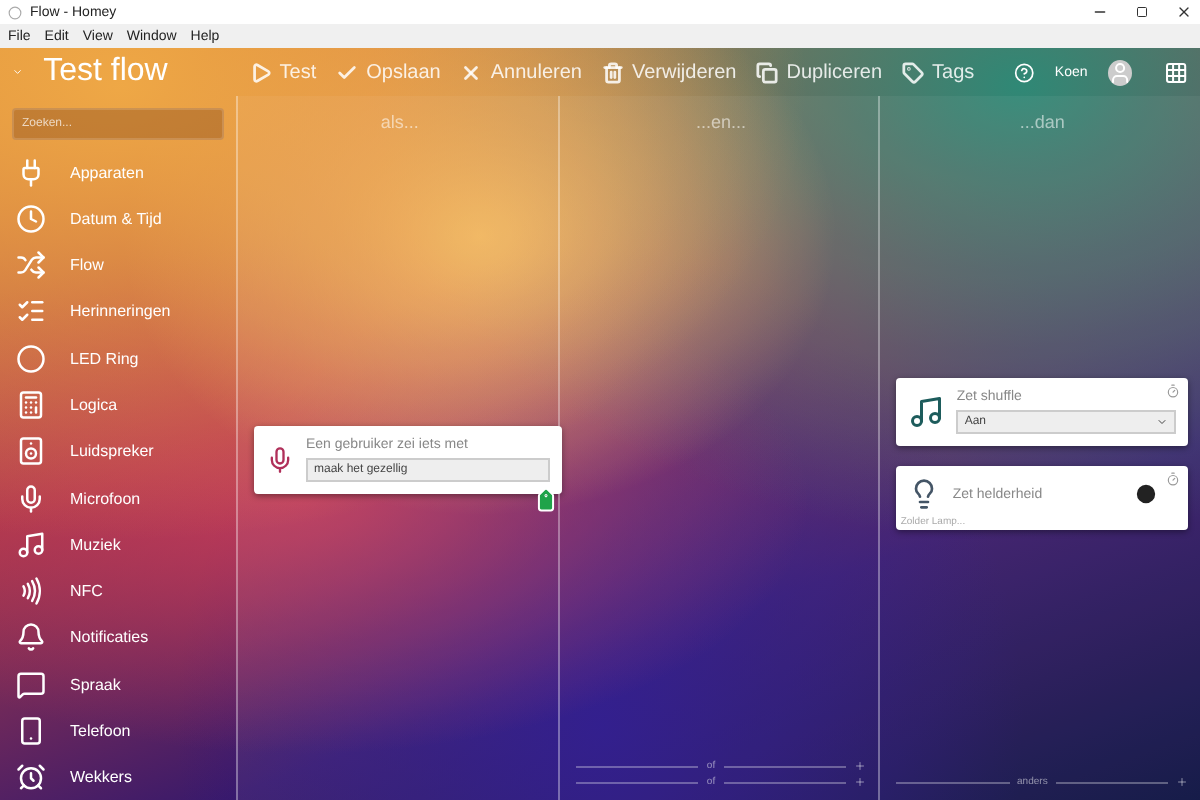 The height and width of the screenshot is (800, 1200). Describe the element at coordinates (31, 777) in the screenshot. I see `alarm-clock-icon` at that location.